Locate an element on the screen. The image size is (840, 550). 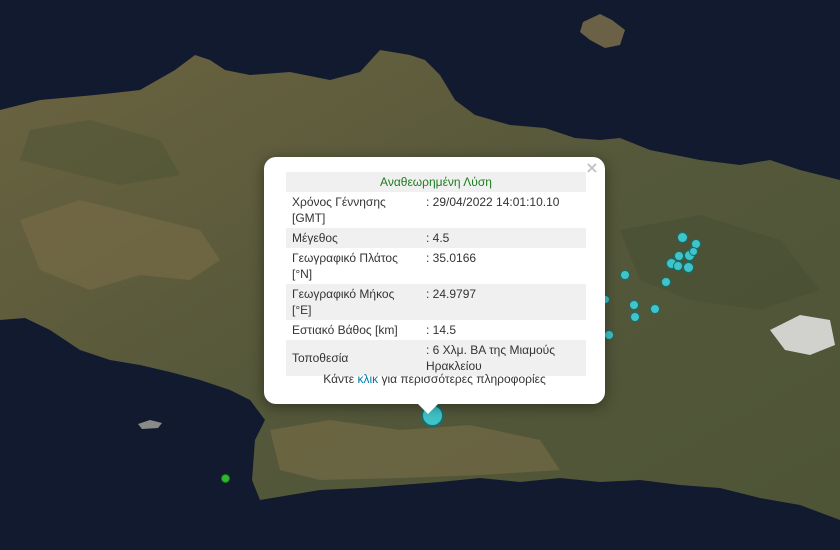
row-value: : 24.9797 is located at coordinates (503, 302).